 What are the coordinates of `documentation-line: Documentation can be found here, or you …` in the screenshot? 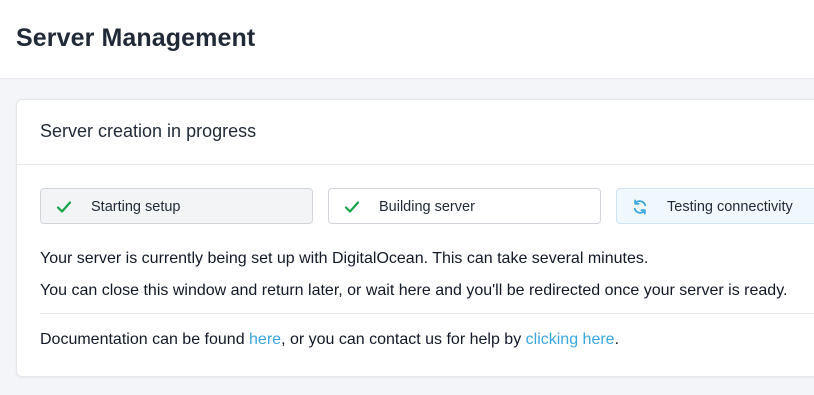 It's located at (329, 340).